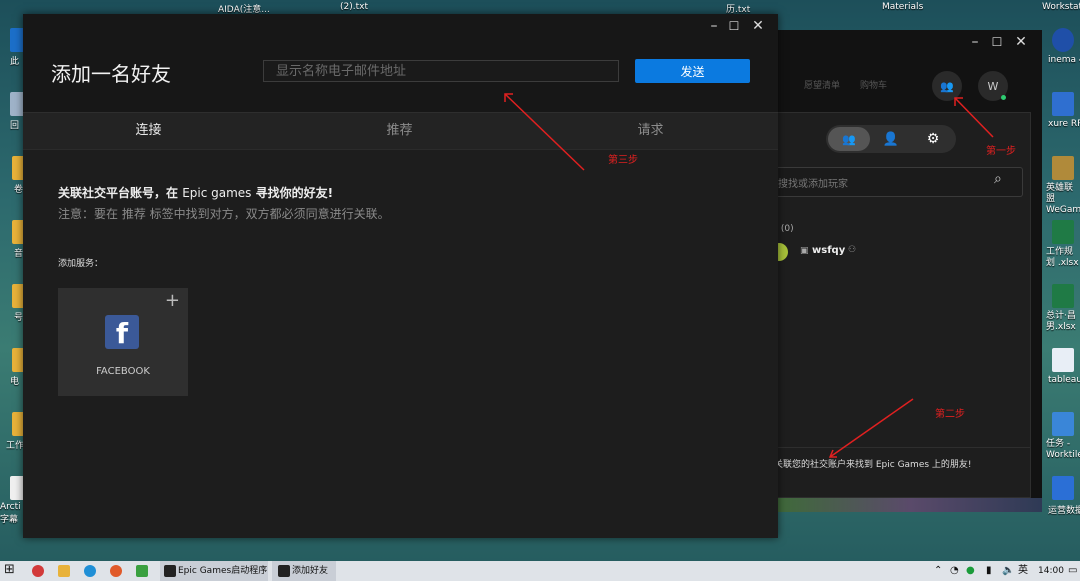 This screenshot has width=1080, height=581. Describe the element at coordinates (544, 132) in the screenshot. I see `step3-arrow` at that location.